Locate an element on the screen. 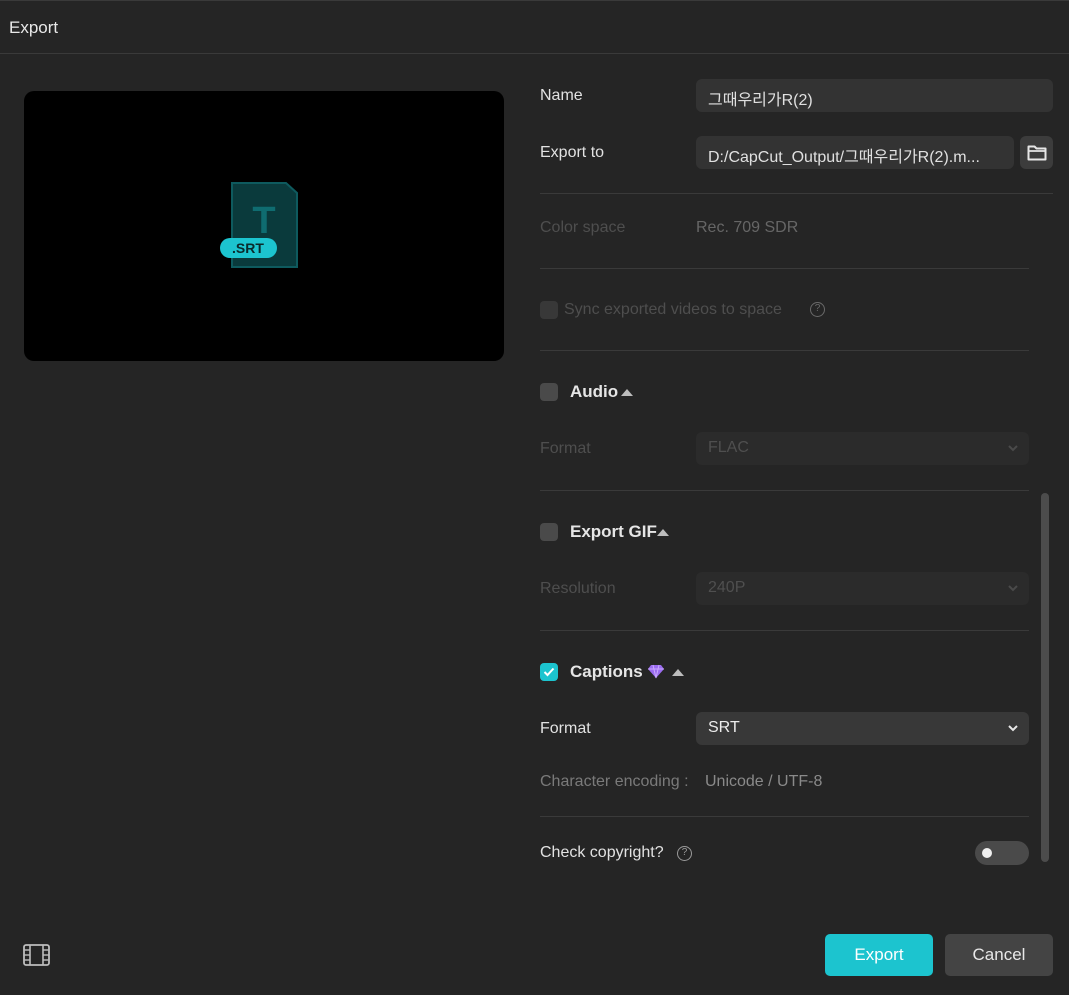 The width and height of the screenshot is (1069, 995). captions-section-title: Captions is located at coordinates (606, 671).